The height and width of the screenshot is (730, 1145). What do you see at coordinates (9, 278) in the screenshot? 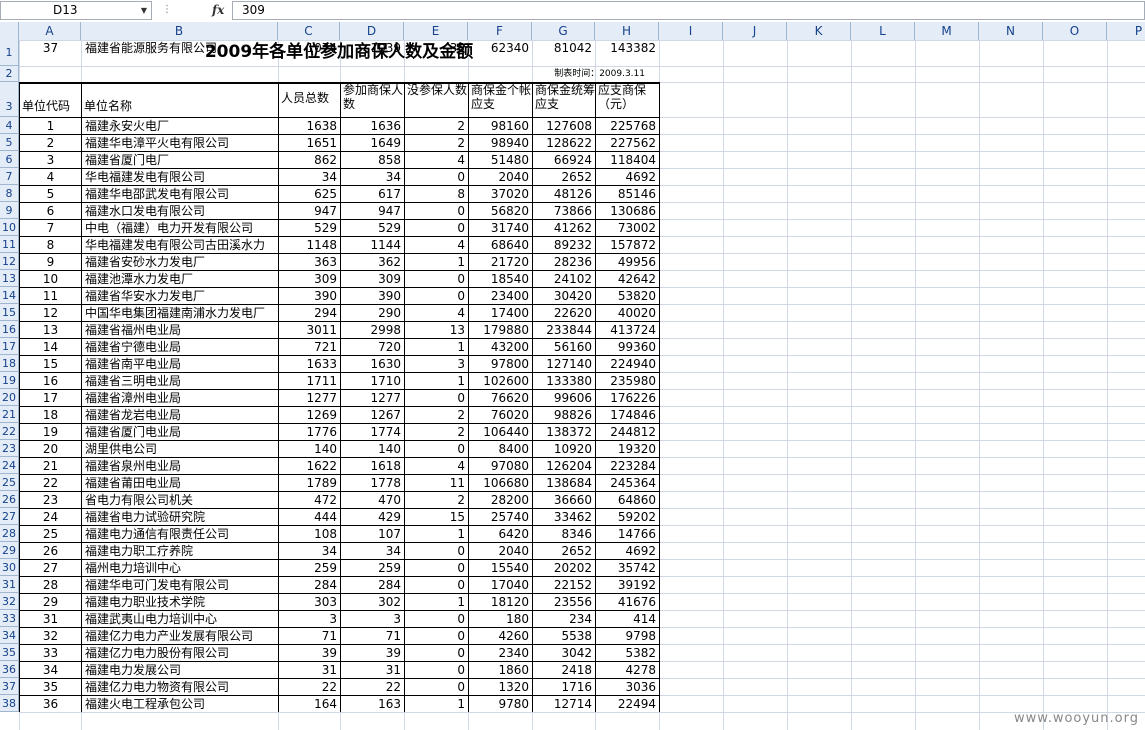
I see `row-header-13: 13` at bounding box center [9, 278].